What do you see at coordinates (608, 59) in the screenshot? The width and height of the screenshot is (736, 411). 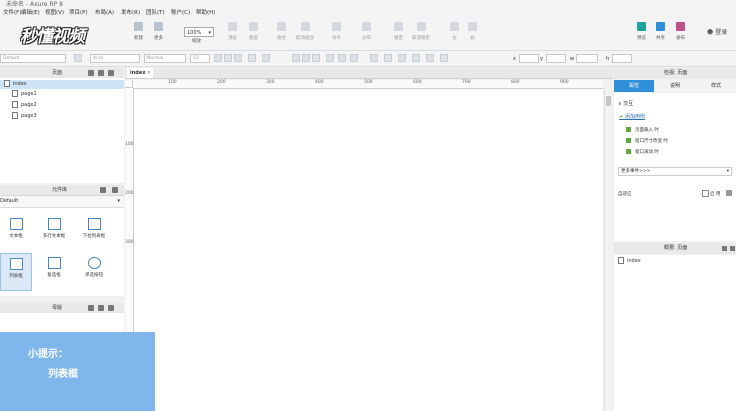 I see `h-label: h` at bounding box center [608, 59].